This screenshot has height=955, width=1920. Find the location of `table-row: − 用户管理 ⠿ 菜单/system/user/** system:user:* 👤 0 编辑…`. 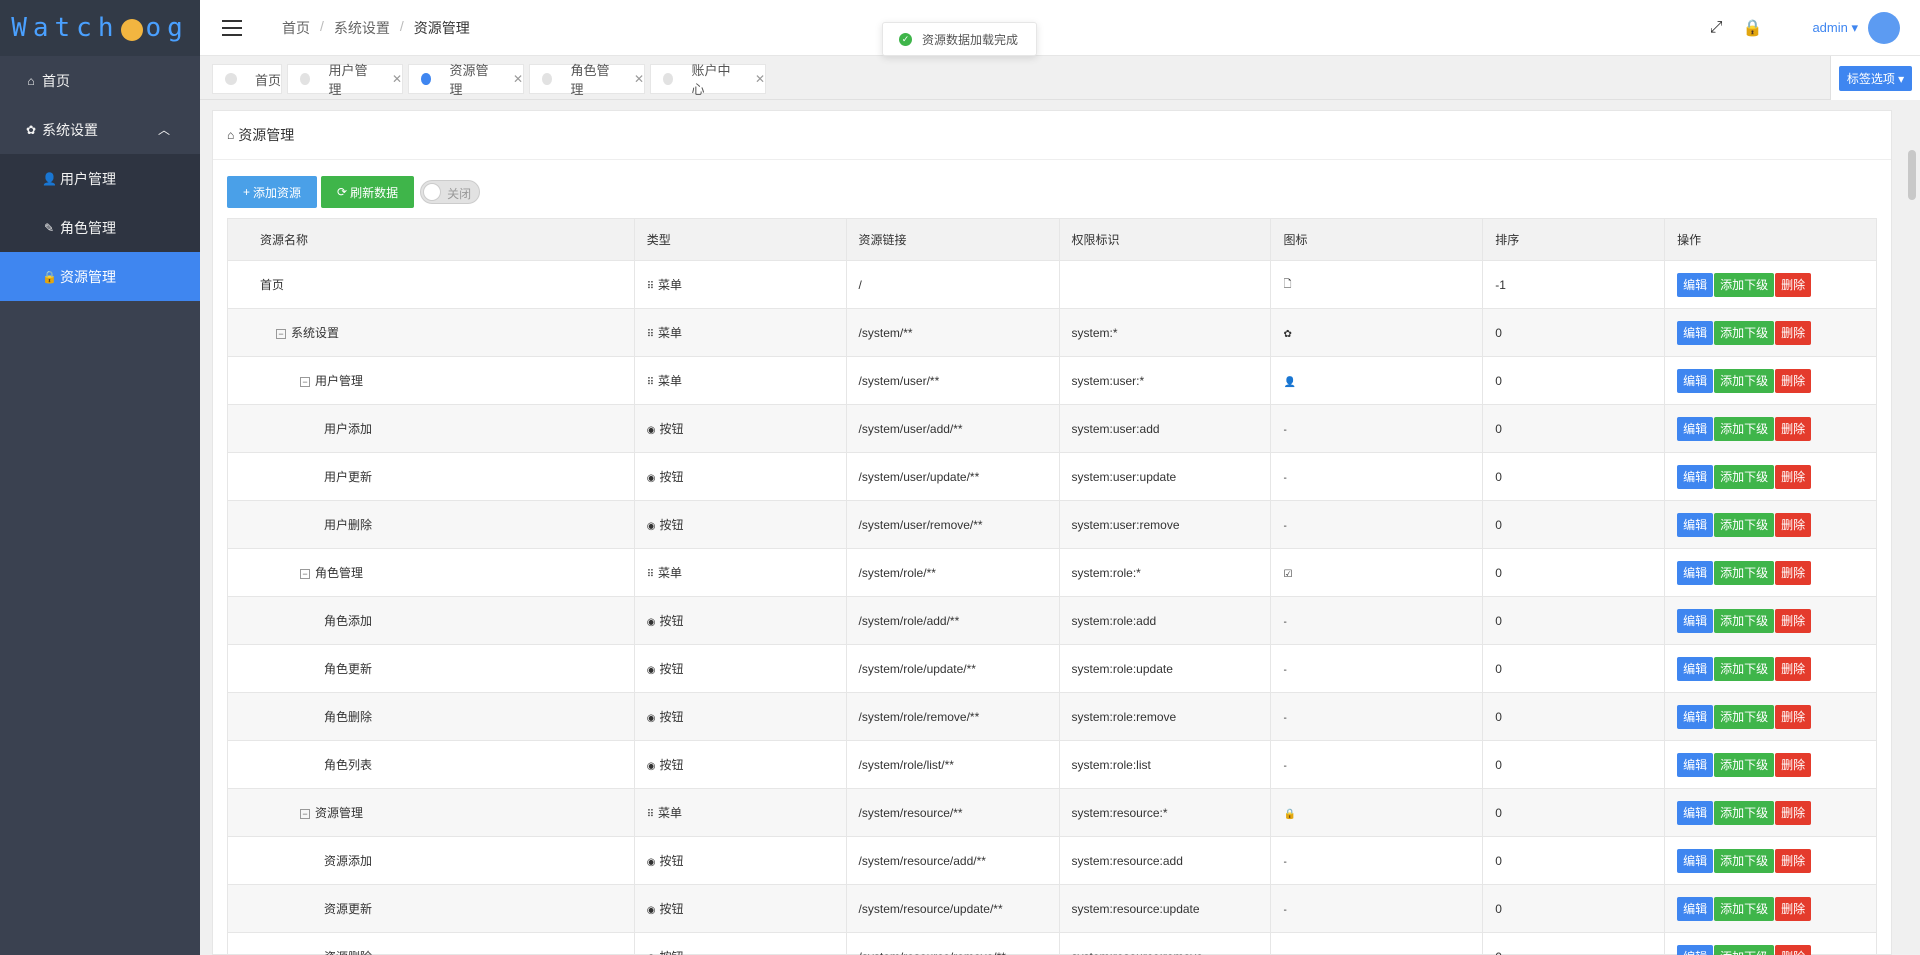

table-row: − 用户管理 ⠿ 菜单/system/user/** system:user:* 👤 0 编辑… is located at coordinates (1052, 380).